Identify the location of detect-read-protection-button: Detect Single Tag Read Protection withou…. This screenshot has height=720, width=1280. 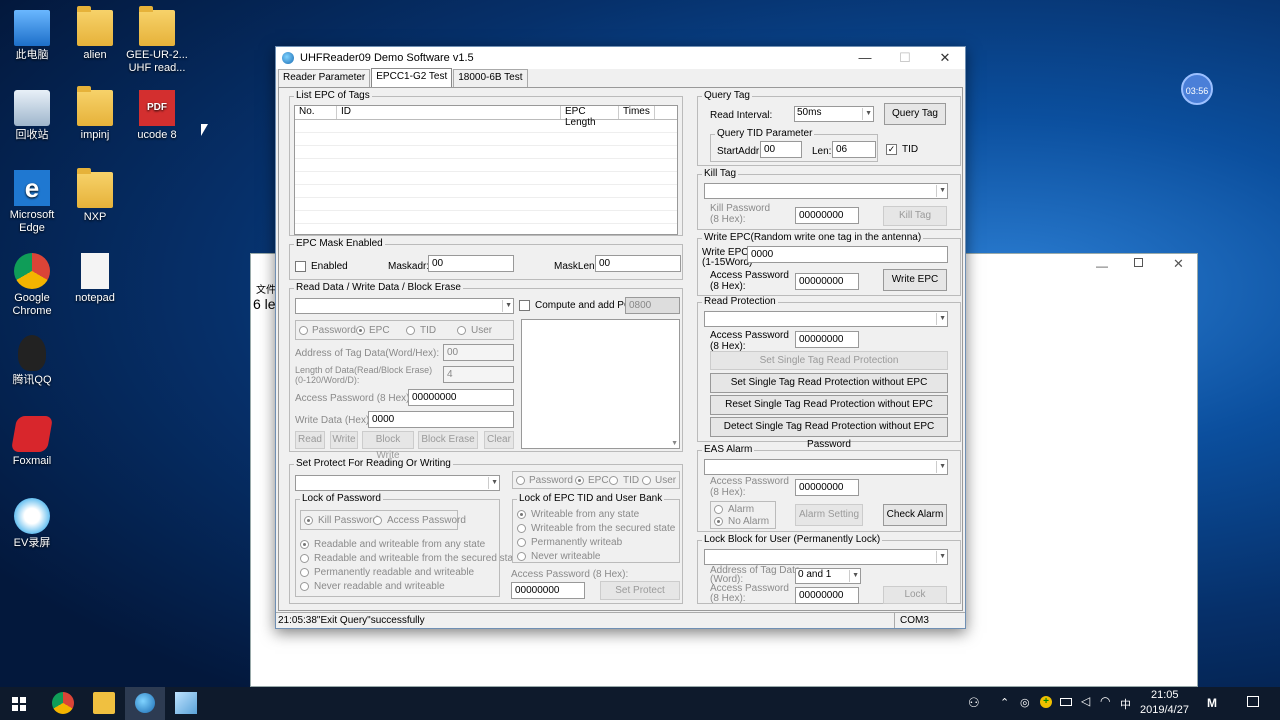
(829, 433).